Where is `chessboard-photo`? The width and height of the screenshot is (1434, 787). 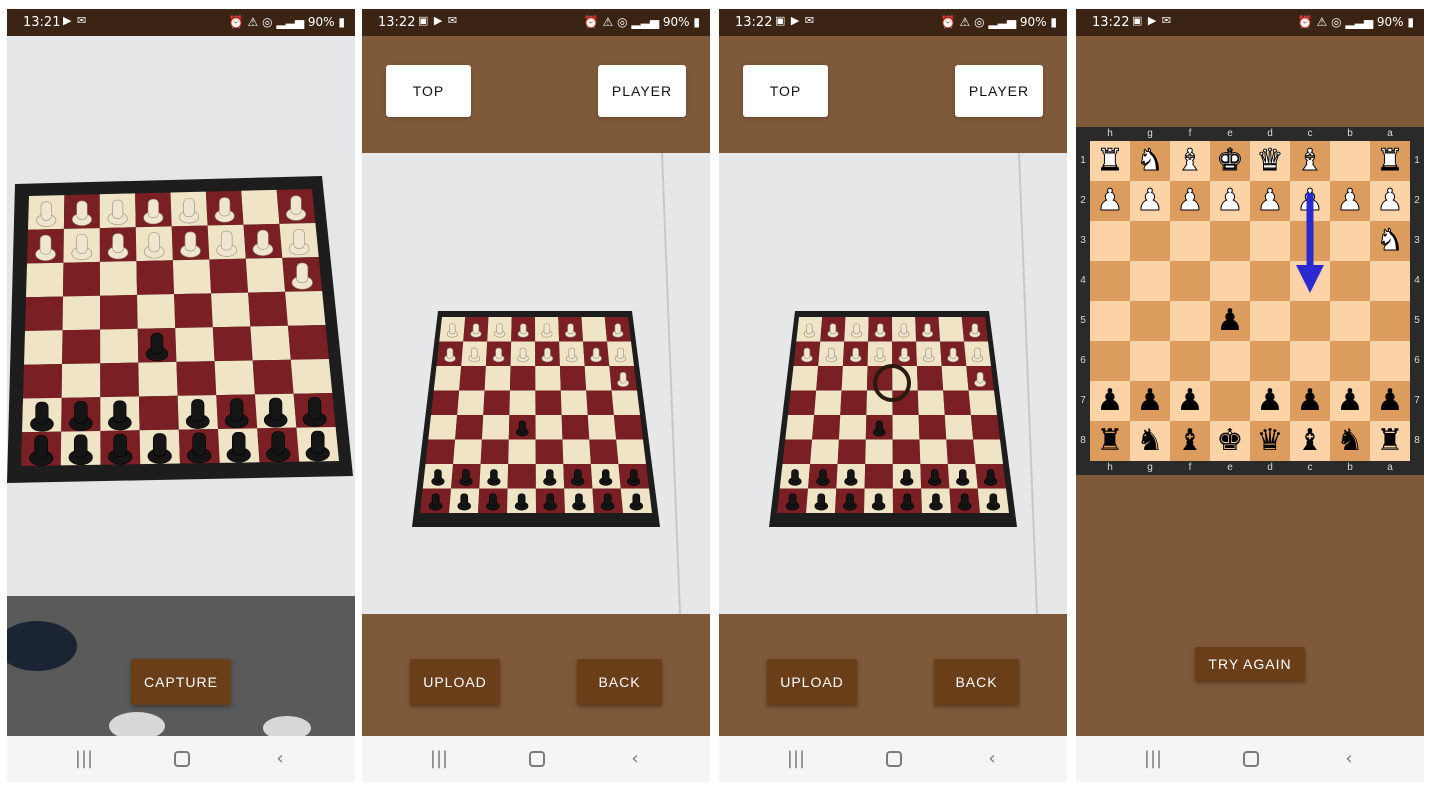 chessboard-photo is located at coordinates (893, 383).